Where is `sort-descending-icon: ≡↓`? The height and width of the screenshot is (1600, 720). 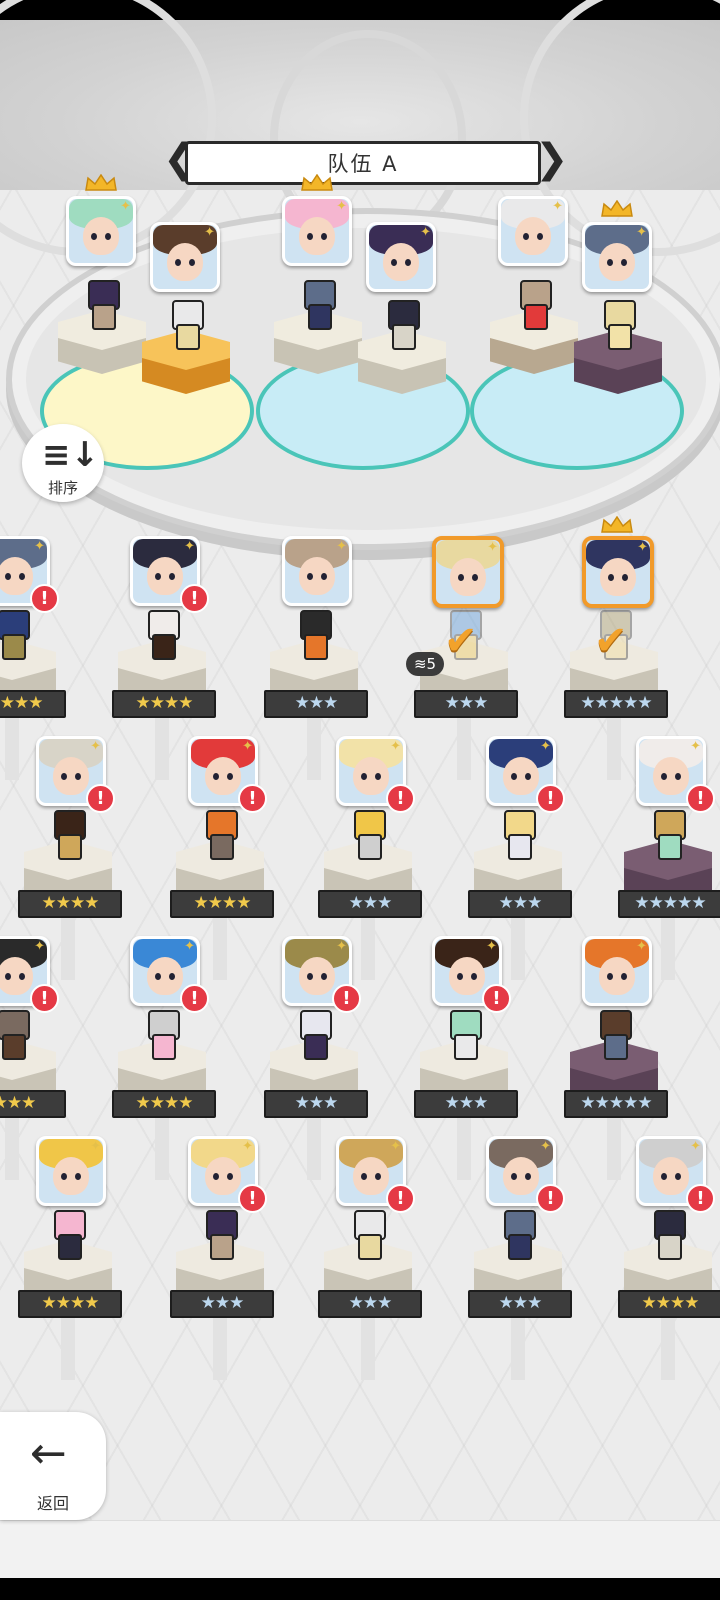
sort-descending-icon: ≡↓ is located at coordinates (70, 455).